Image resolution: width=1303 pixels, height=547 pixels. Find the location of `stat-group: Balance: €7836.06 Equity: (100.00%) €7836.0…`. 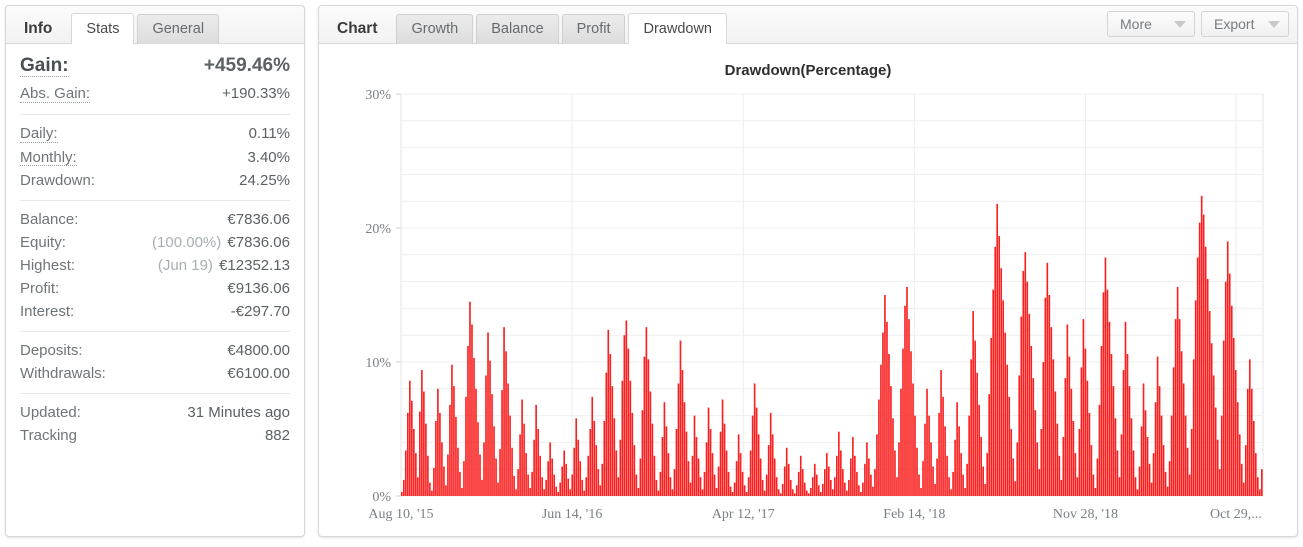

stat-group: Balance: €7836.06 Equity: (100.00%) €7836.0… is located at coordinates (155, 267).